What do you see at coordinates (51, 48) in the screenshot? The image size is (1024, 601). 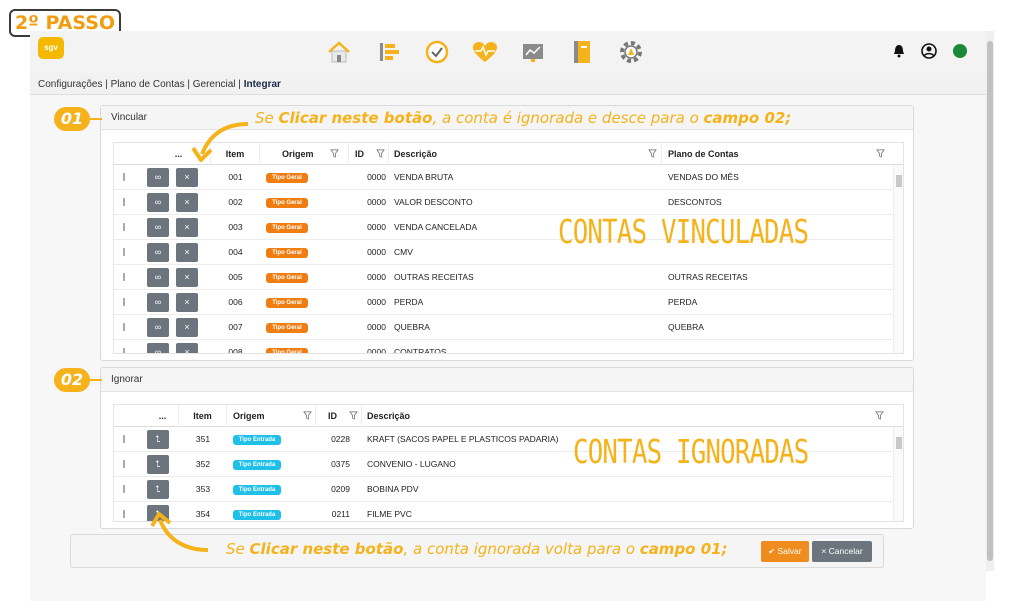 I see `app-logo: sgv` at bounding box center [51, 48].